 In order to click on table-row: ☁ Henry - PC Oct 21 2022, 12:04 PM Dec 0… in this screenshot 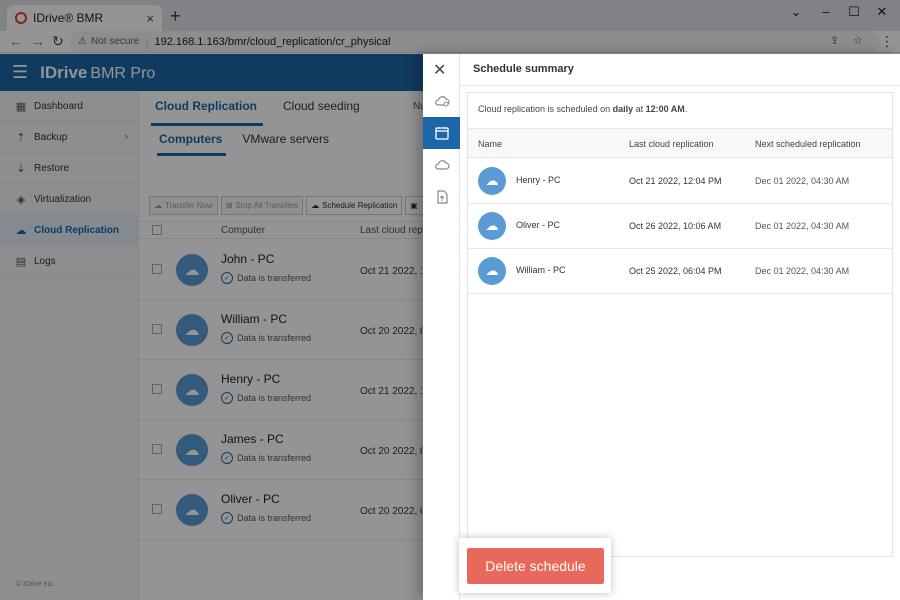, I will do `click(680, 181)`.